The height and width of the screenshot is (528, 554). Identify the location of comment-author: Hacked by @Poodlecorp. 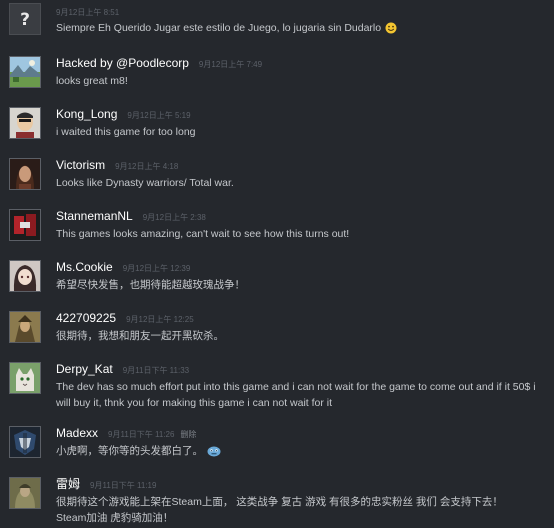
(122, 63).